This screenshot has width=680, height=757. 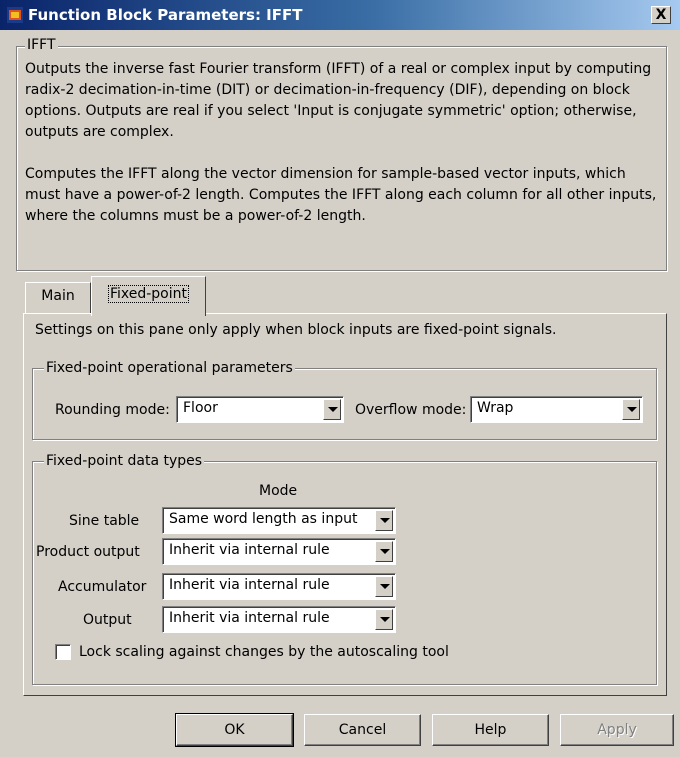 I want to click on block-name-legend: IFFT, so click(x=41, y=45).